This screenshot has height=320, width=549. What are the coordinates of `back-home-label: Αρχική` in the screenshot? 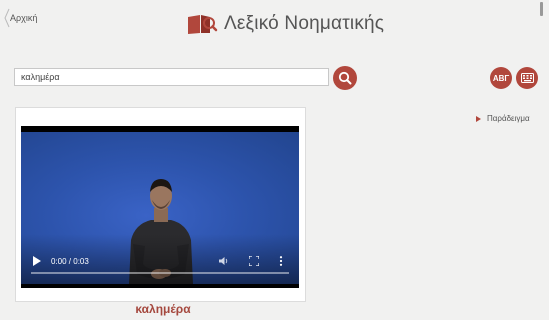 It's located at (24, 18).